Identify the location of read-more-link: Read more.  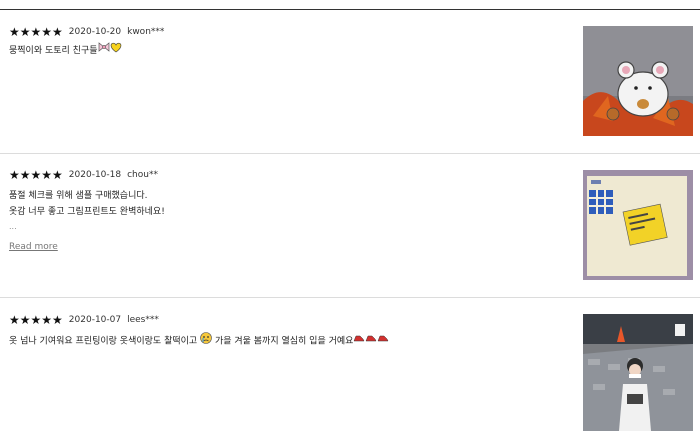
(33, 247).